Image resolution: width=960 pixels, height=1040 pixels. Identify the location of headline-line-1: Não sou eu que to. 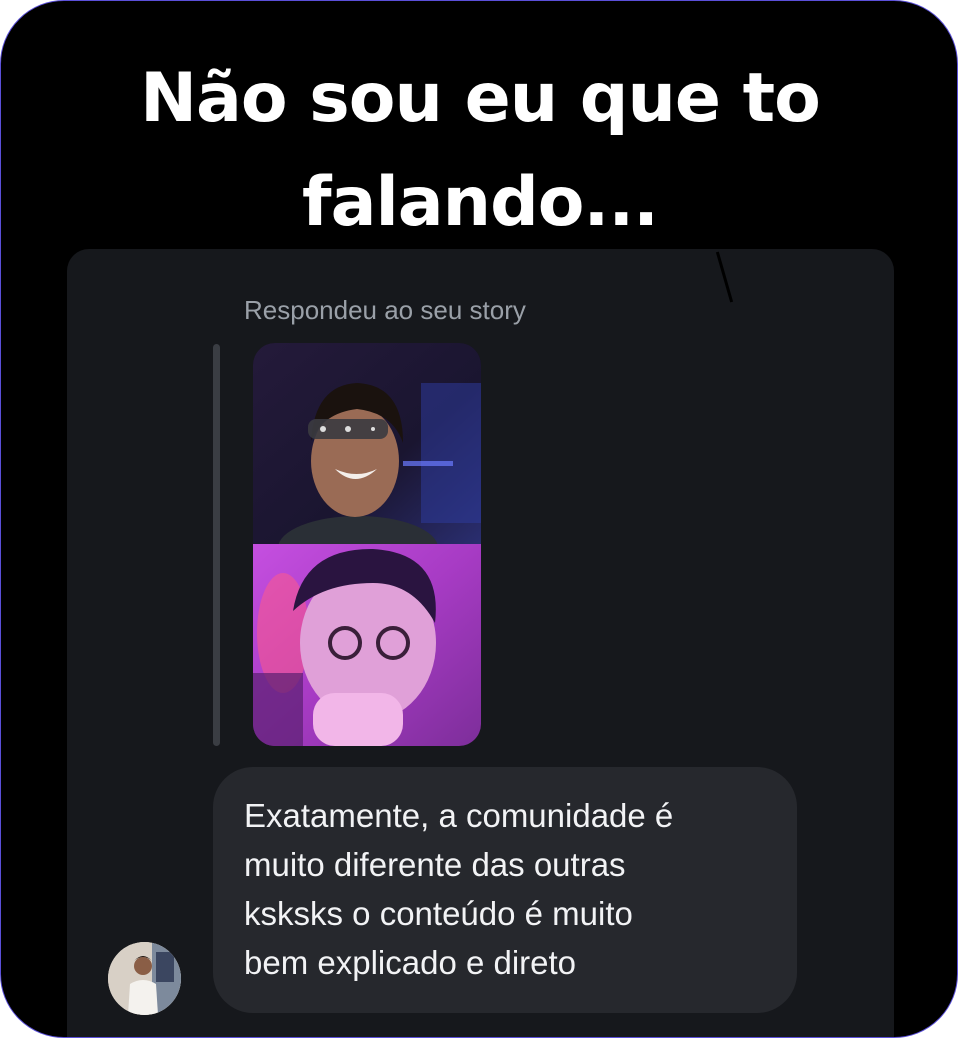
(480, 98).